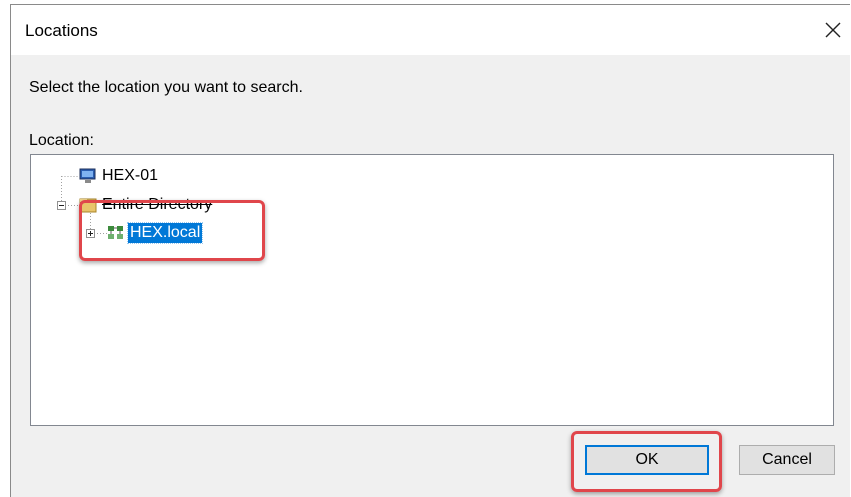  Describe the element at coordinates (61, 140) in the screenshot. I see `location-label: Location:` at that location.